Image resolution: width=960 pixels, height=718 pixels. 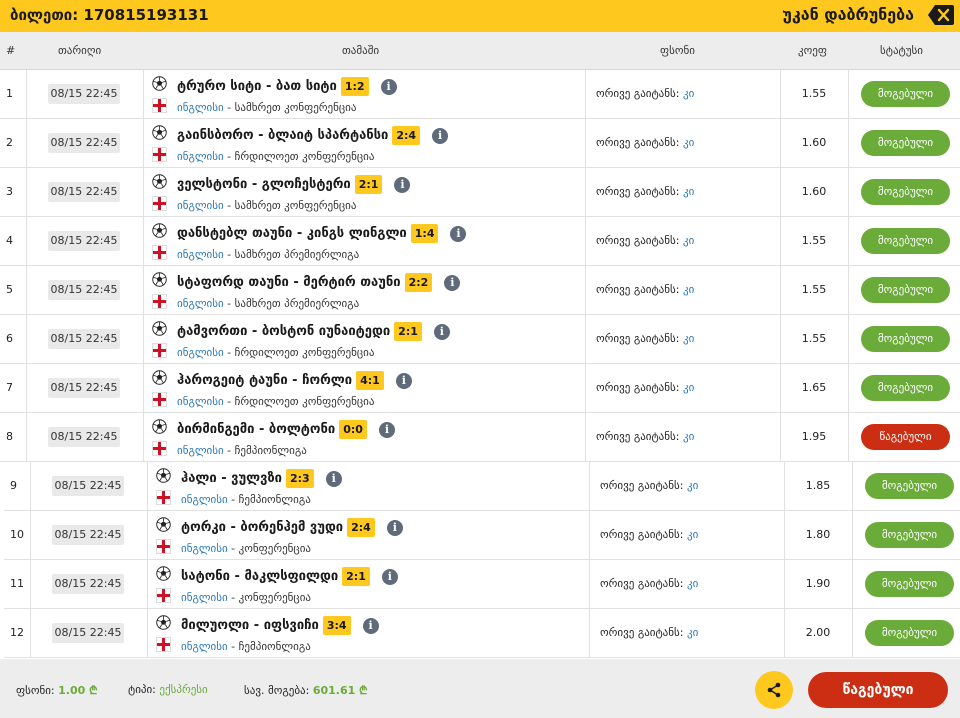 What do you see at coordinates (297, 303) in the screenshot?
I see `league-name: სამხრეთ პრემიერლიგა` at bounding box center [297, 303].